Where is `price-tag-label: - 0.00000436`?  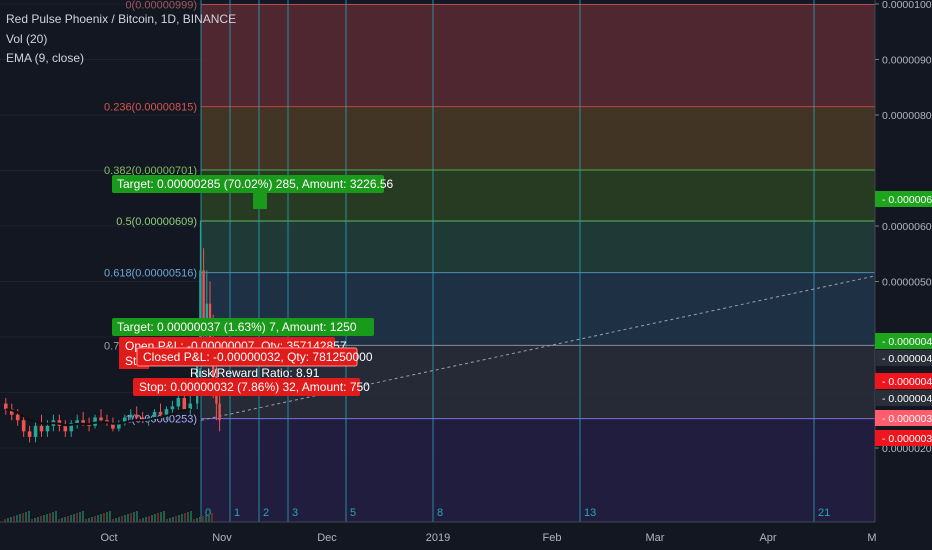 price-tag-label: - 0.00000436 is located at coordinates (907, 342).